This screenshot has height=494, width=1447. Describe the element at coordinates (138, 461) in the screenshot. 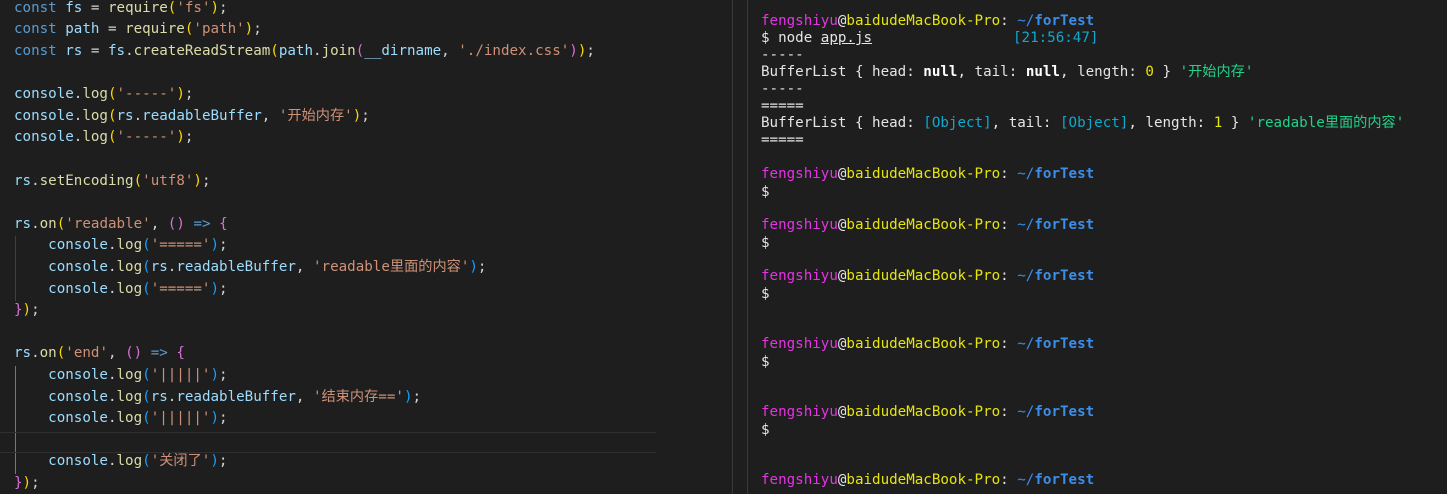

I see `code-line-22: console.log('关闭了');` at that location.